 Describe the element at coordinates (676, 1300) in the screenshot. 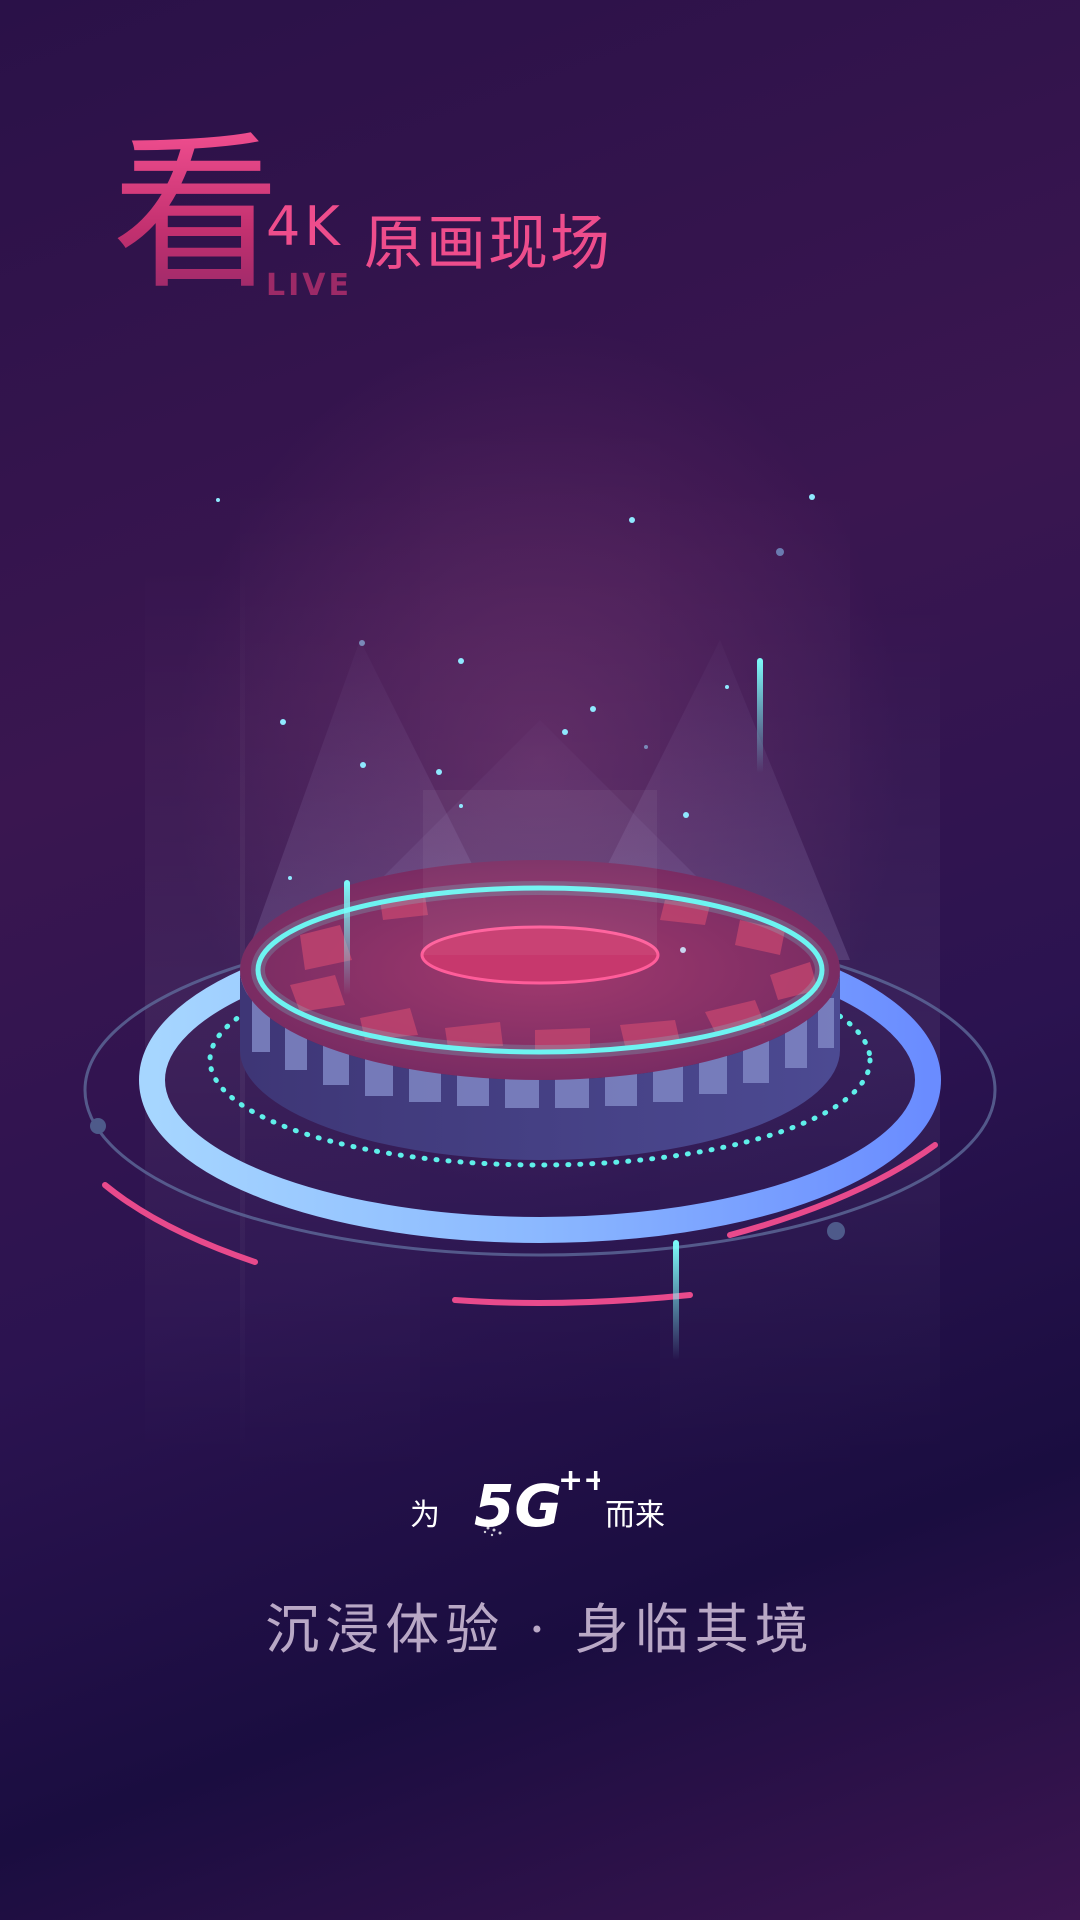

I see `cyan-stick-bottom` at that location.